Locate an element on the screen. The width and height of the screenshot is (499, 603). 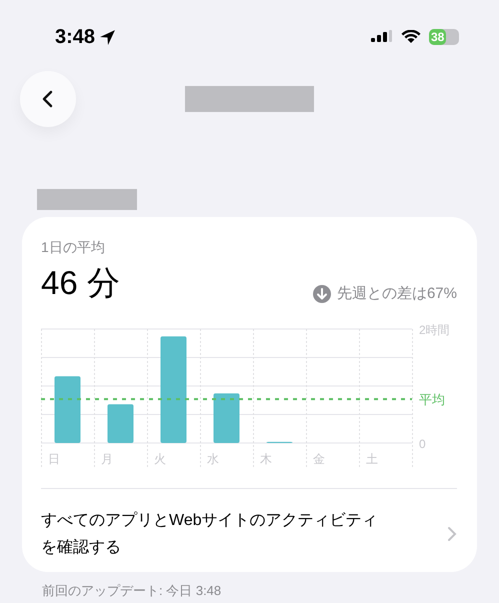
day-label: 水 is located at coordinates (213, 459).